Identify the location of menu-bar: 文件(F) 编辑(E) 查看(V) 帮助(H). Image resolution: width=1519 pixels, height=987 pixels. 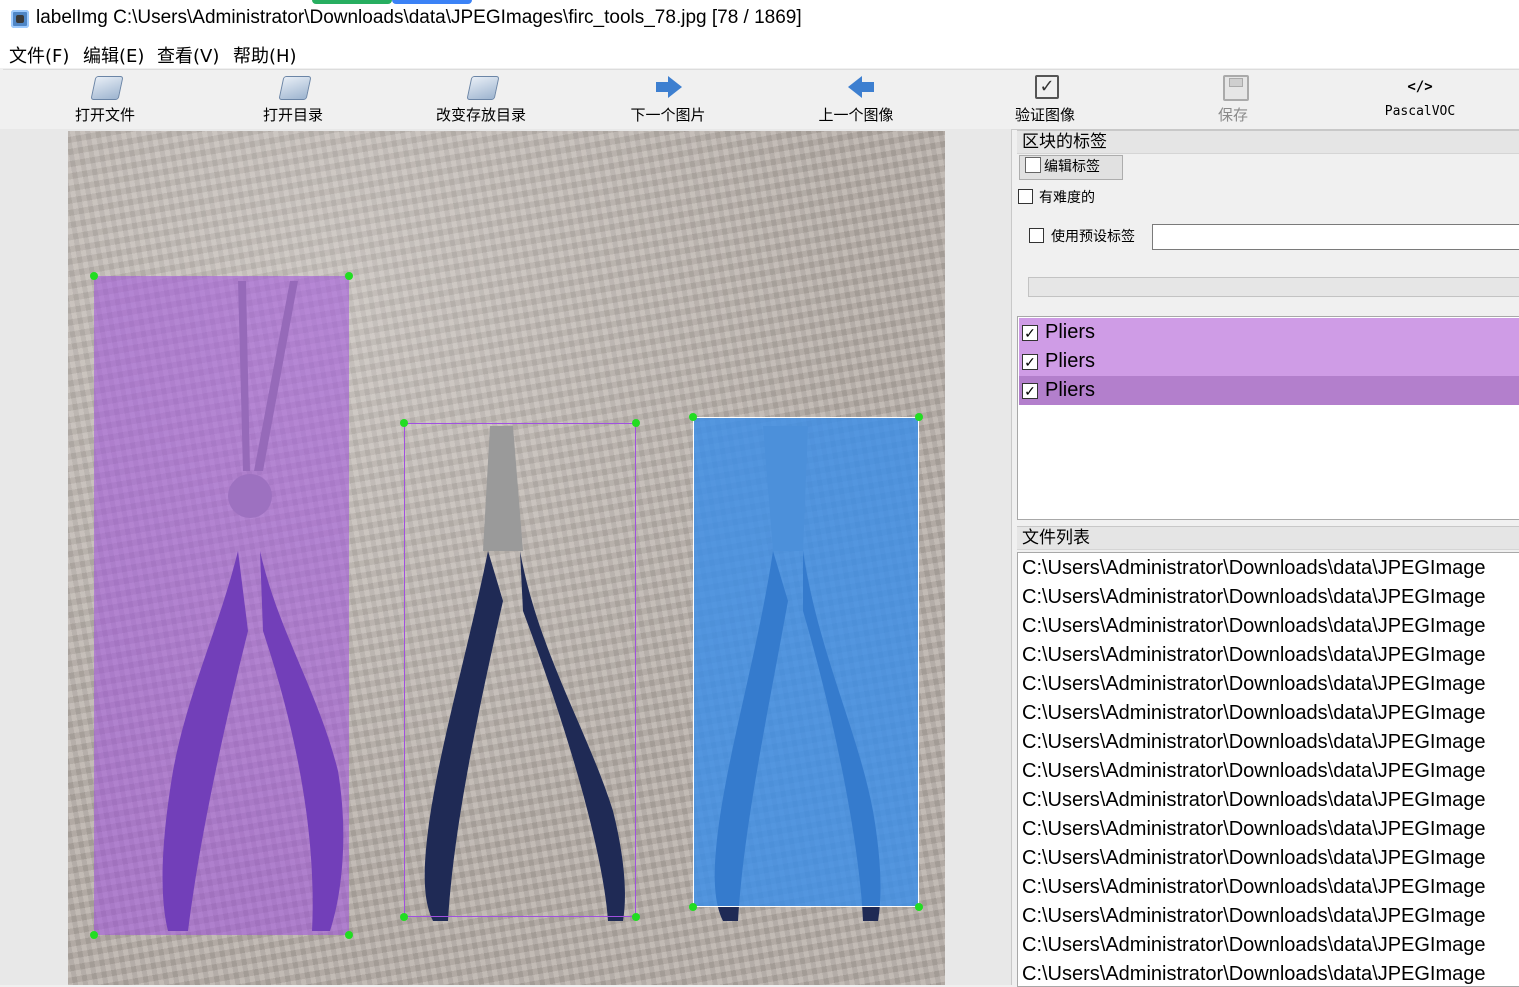
(759, 53).